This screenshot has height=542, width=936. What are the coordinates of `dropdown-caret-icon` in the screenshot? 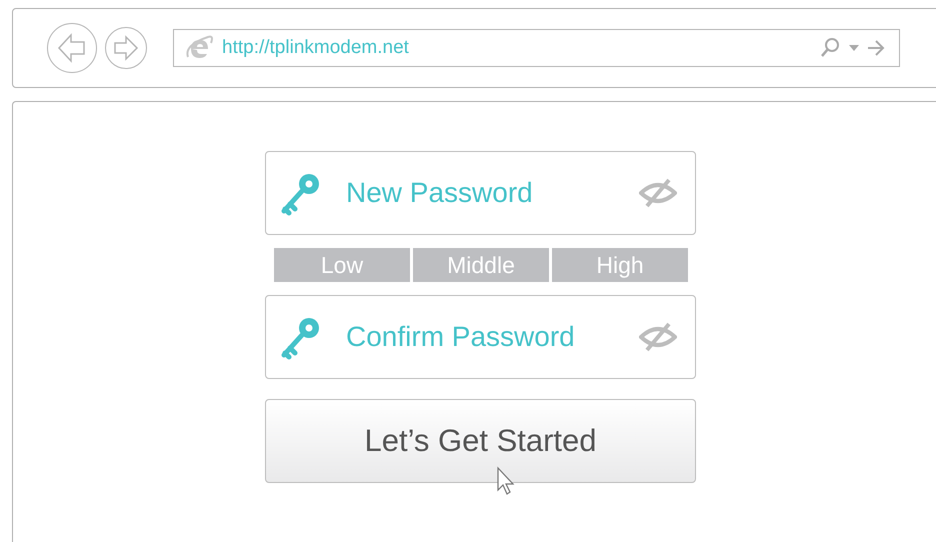 It's located at (854, 48).